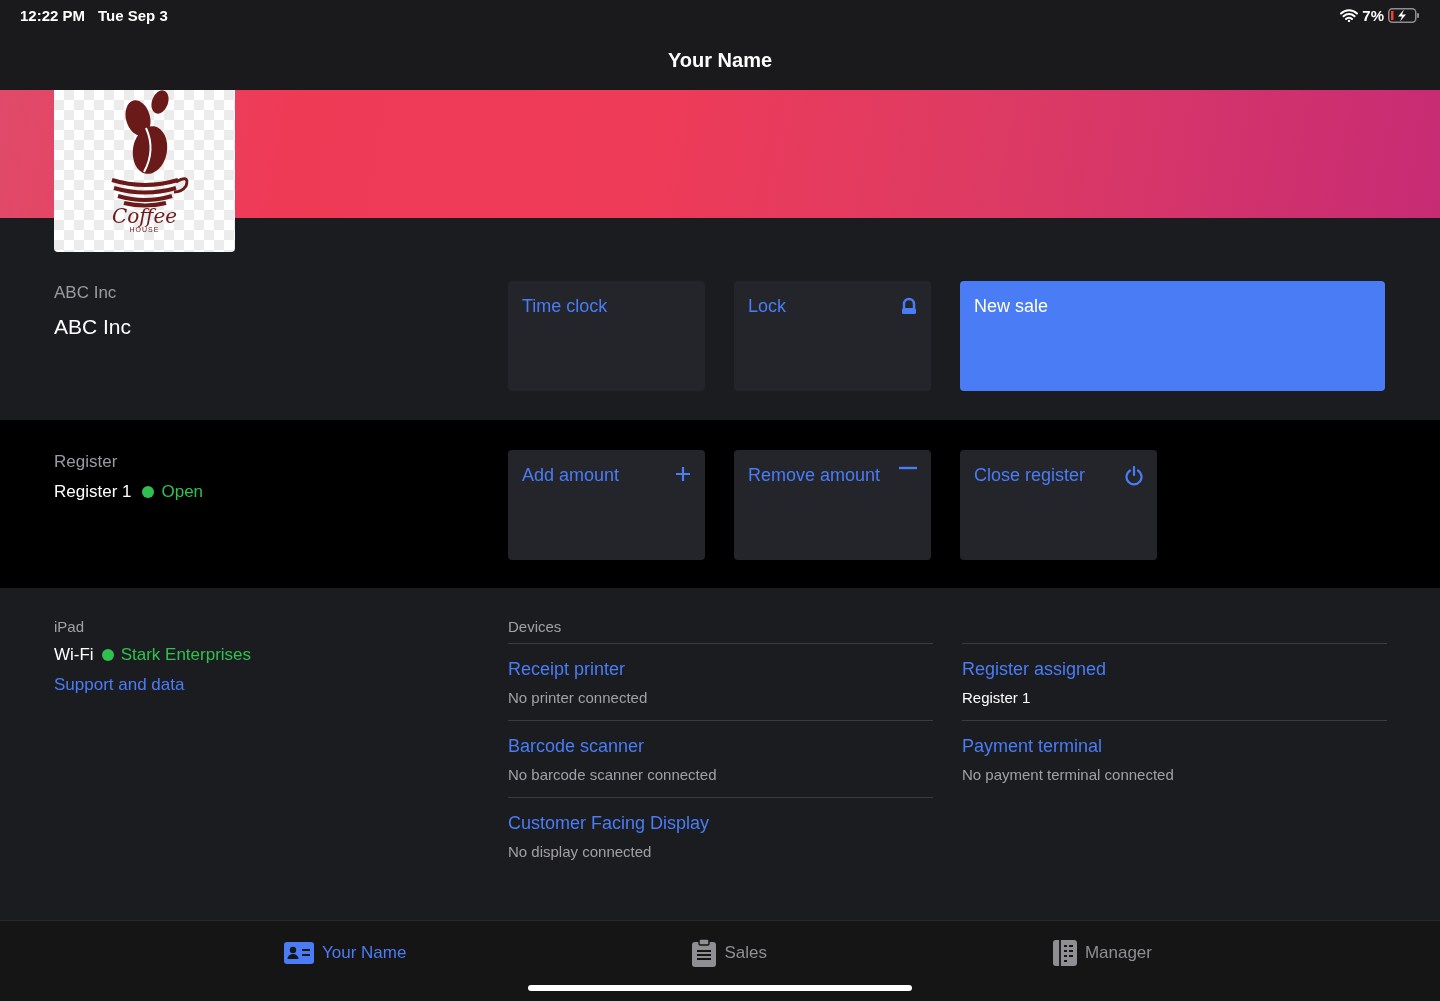 Image resolution: width=1440 pixels, height=1001 pixels. I want to click on action-tile: Close register, so click(1058, 505).